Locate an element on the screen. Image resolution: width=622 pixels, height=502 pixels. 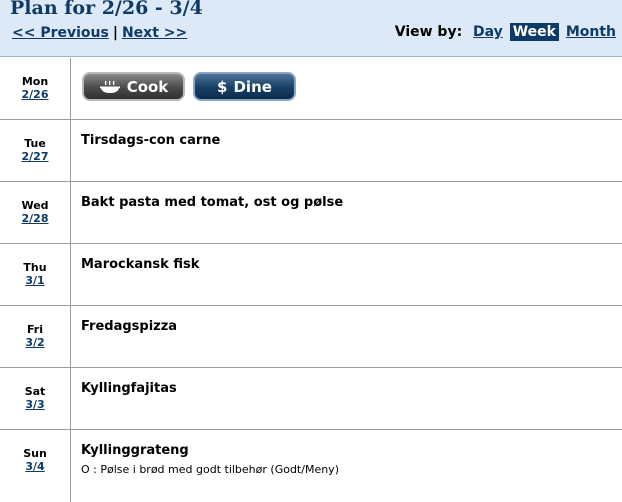
dine-label: Dine is located at coordinates (252, 86).